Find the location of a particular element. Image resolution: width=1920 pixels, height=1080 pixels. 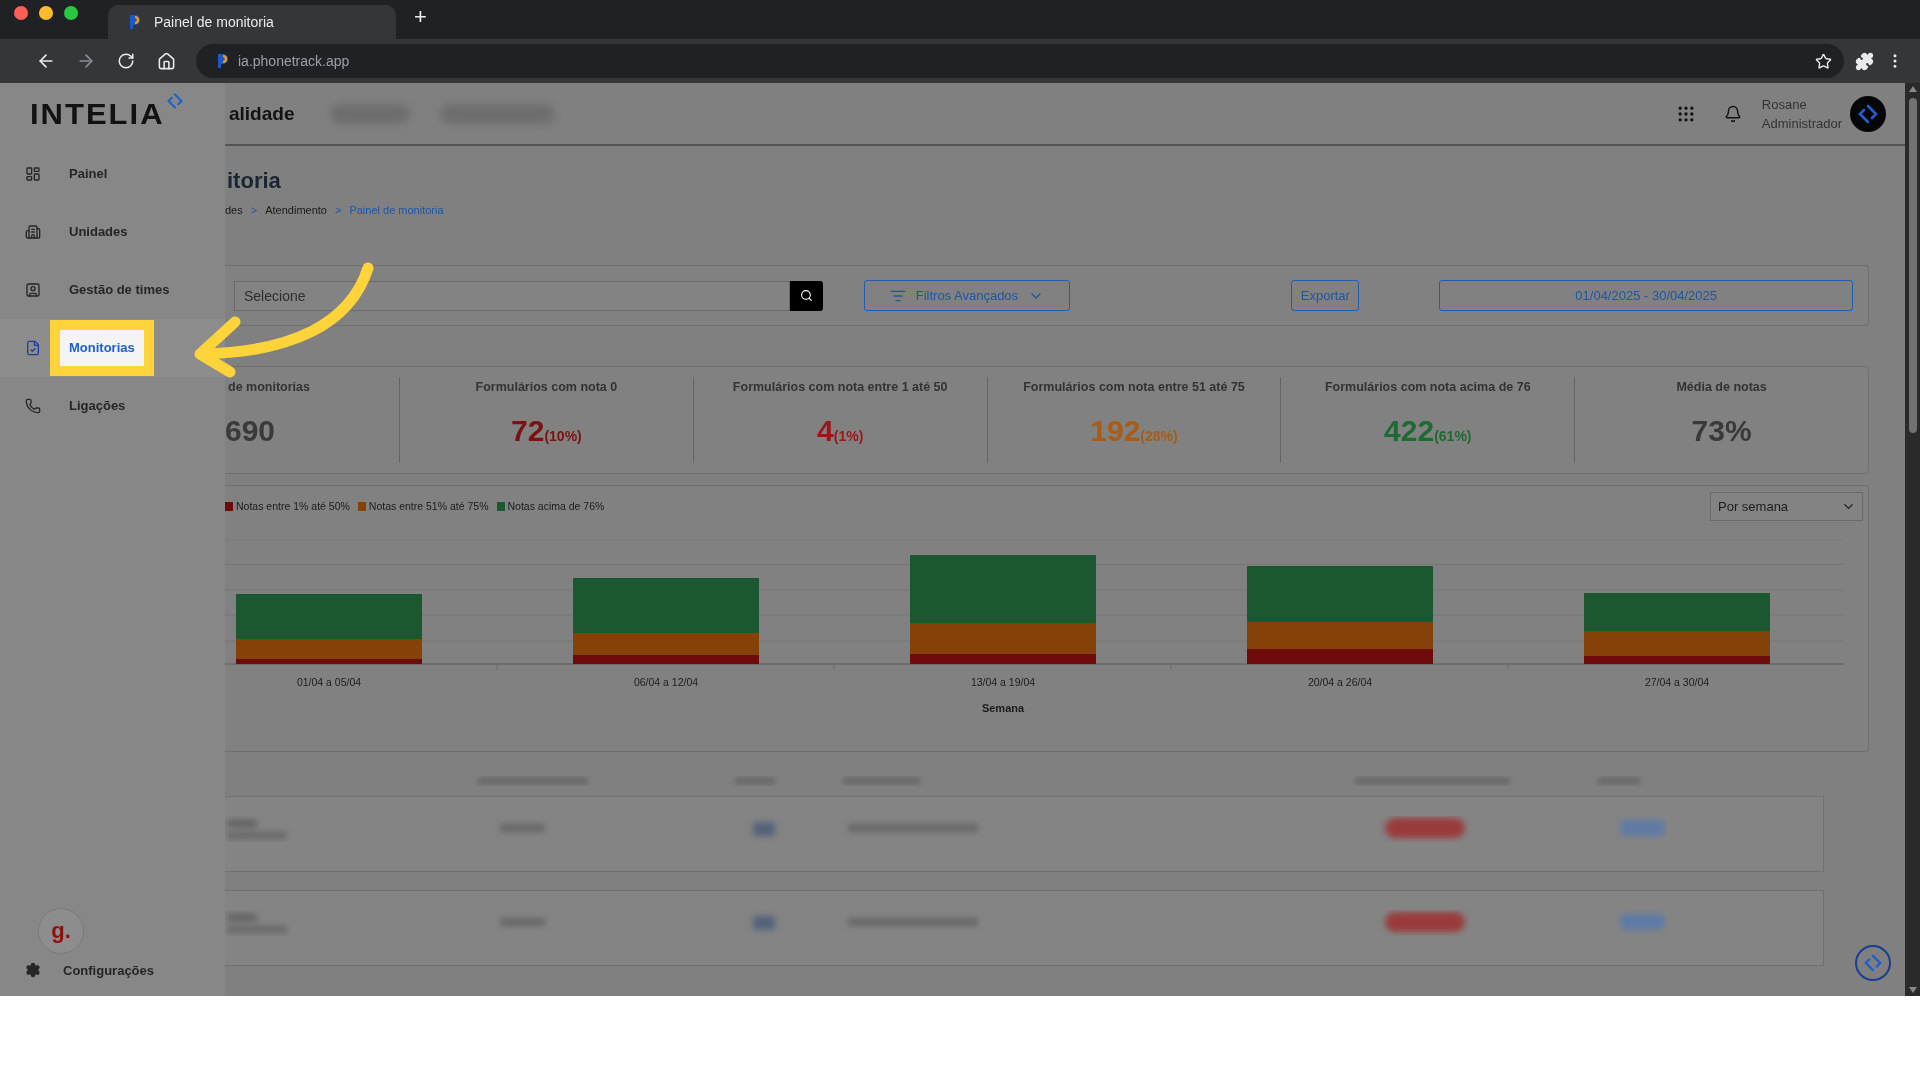

user-name: Rosane is located at coordinates (1784, 104).